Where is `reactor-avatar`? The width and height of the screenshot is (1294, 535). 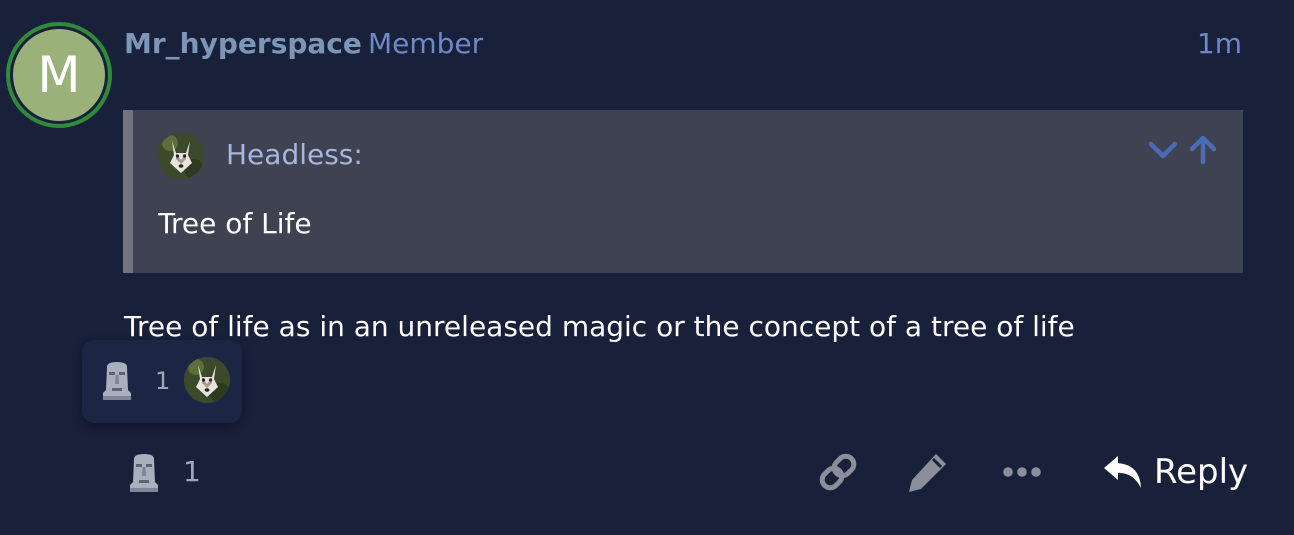 reactor-avatar is located at coordinates (207, 380).